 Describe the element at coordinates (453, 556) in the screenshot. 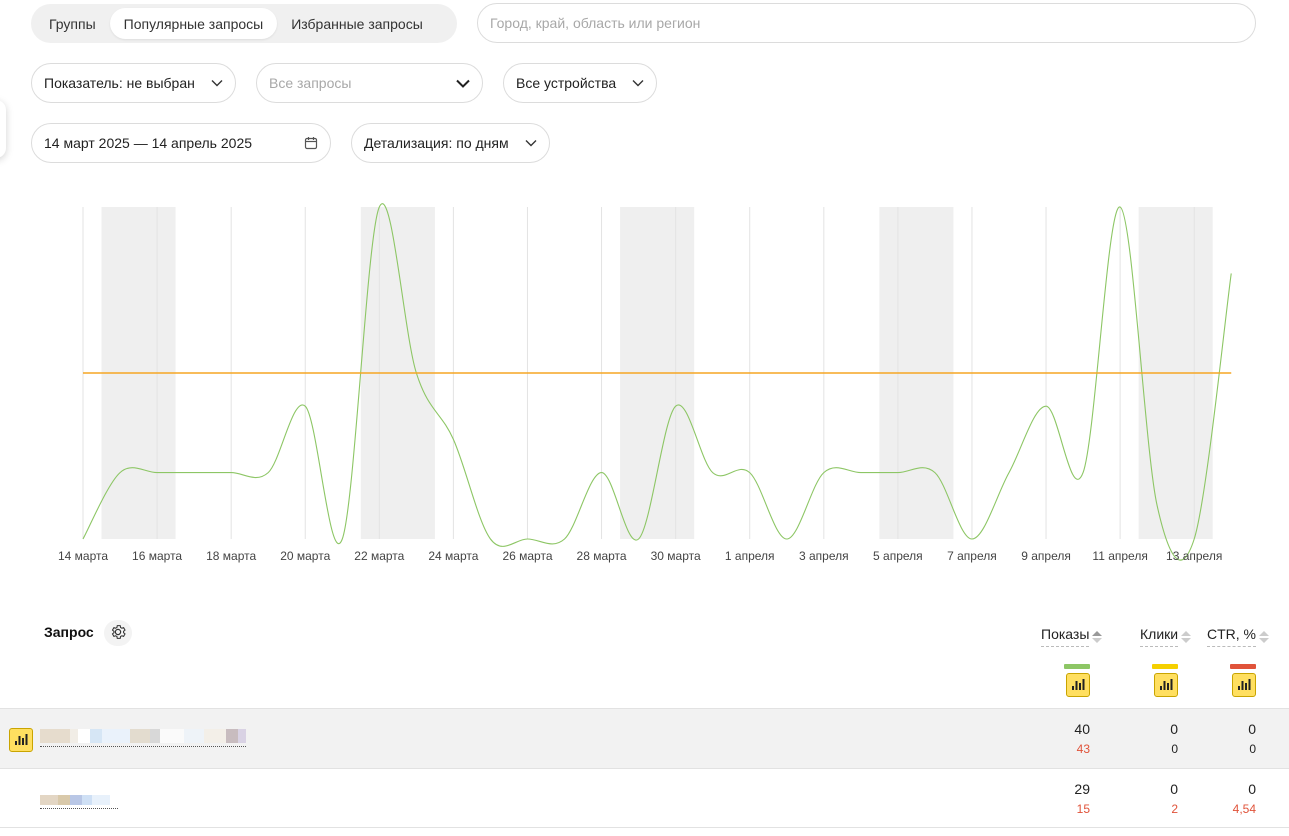

I see `x-tick-label: 24 марта` at that location.